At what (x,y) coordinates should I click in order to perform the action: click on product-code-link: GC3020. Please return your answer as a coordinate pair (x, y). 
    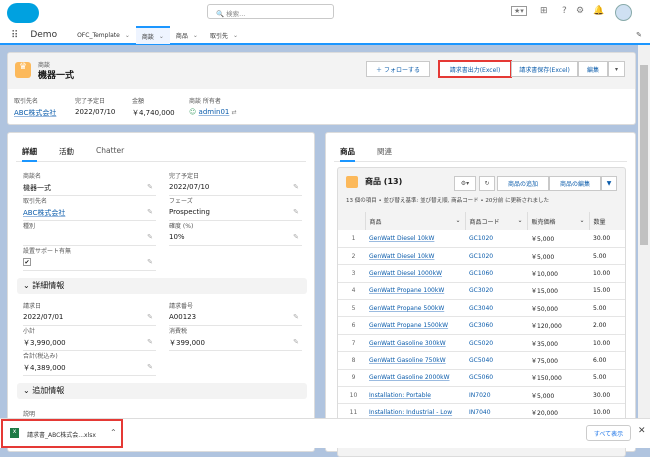
    Looking at the image, I should click on (481, 290).